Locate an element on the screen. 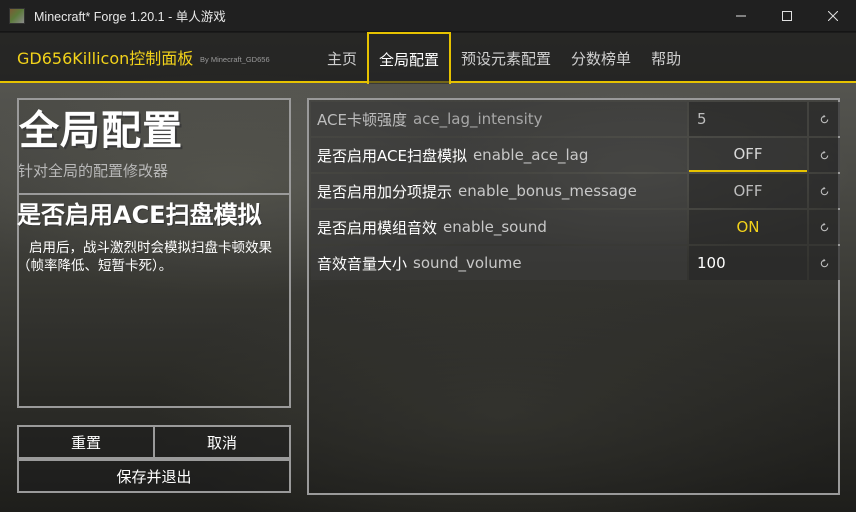 The height and width of the screenshot is (512, 856). close-button is located at coordinates (833, 16).